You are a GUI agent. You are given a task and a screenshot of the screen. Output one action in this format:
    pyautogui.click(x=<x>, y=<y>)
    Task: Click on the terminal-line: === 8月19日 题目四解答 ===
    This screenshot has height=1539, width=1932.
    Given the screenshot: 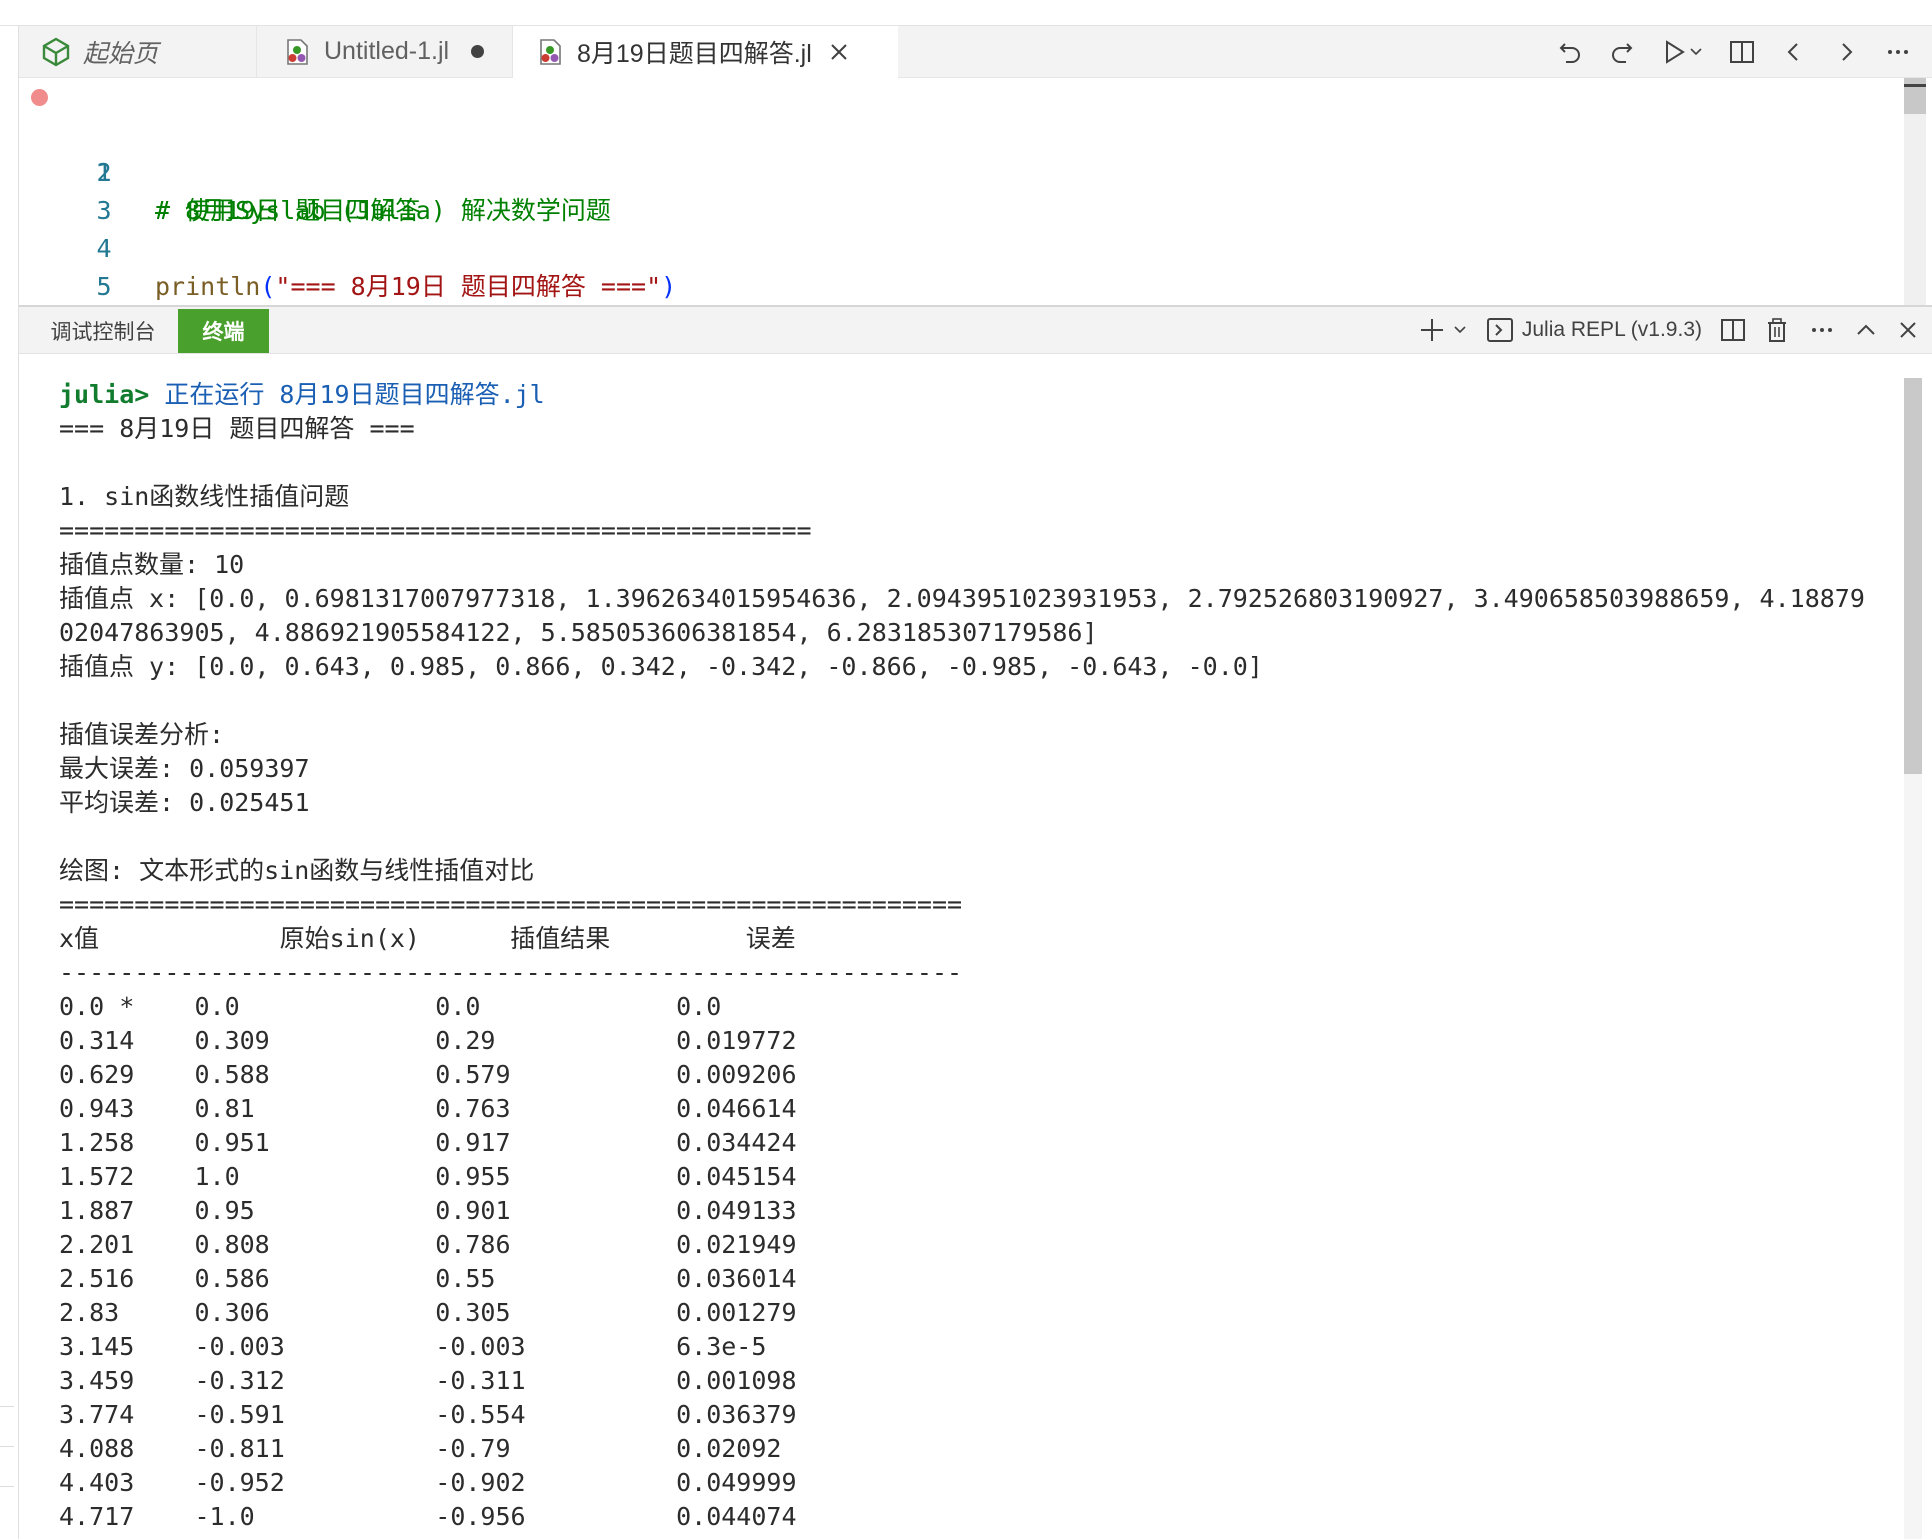 What is the action you would take?
    pyautogui.click(x=237, y=428)
    